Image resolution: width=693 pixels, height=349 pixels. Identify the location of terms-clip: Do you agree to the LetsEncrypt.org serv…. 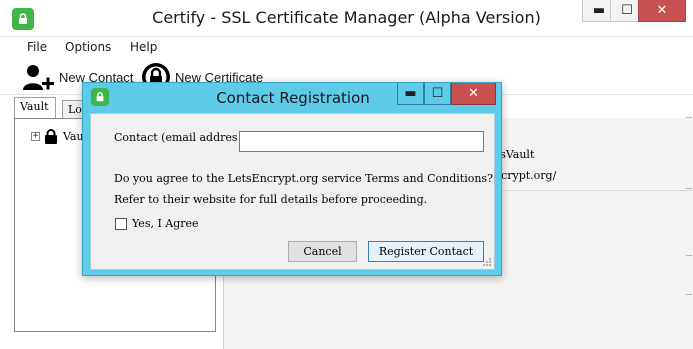
(293, 154).